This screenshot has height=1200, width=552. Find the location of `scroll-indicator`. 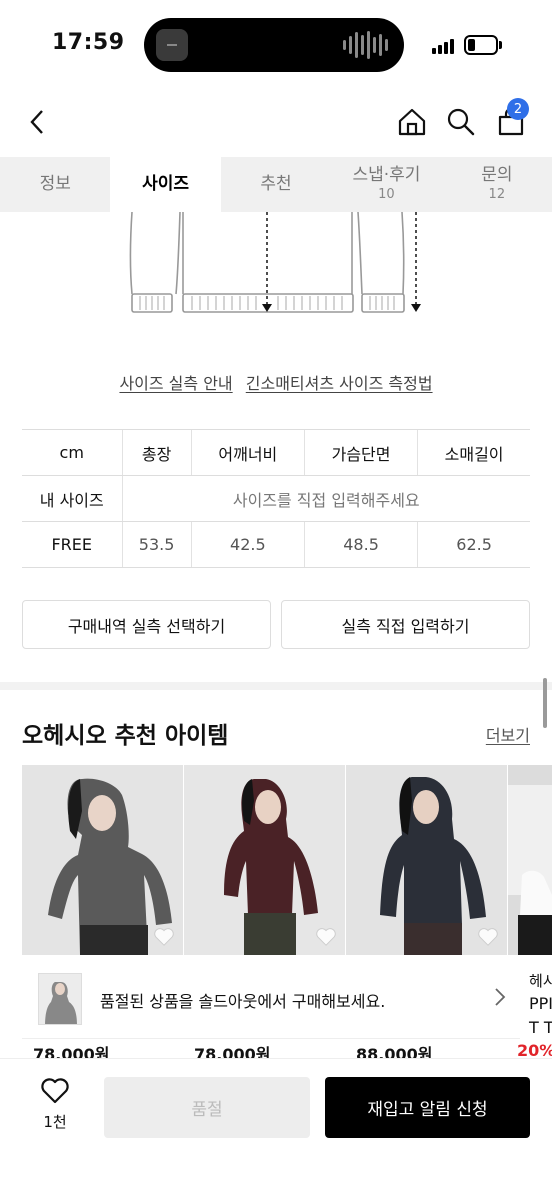

scroll-indicator is located at coordinates (545, 703).